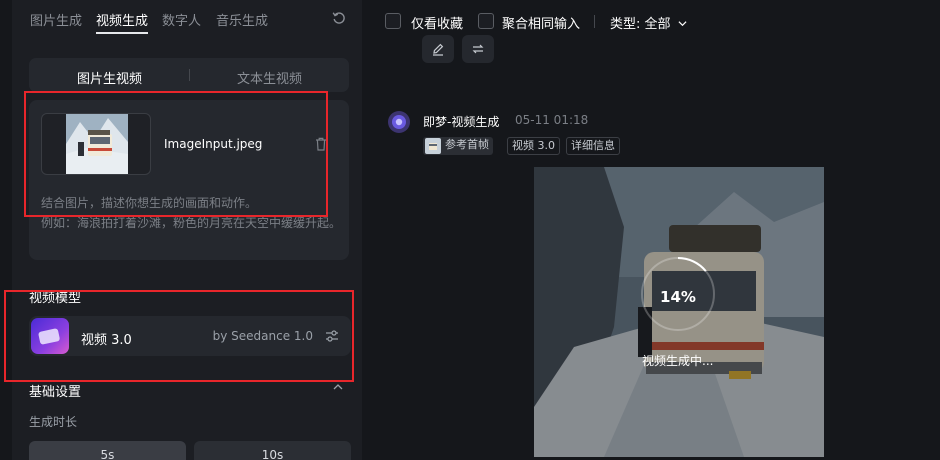 This screenshot has height=460, width=940. Describe the element at coordinates (467, 144) in the screenshot. I see `reference-frame-label: 参考首帧` at that location.